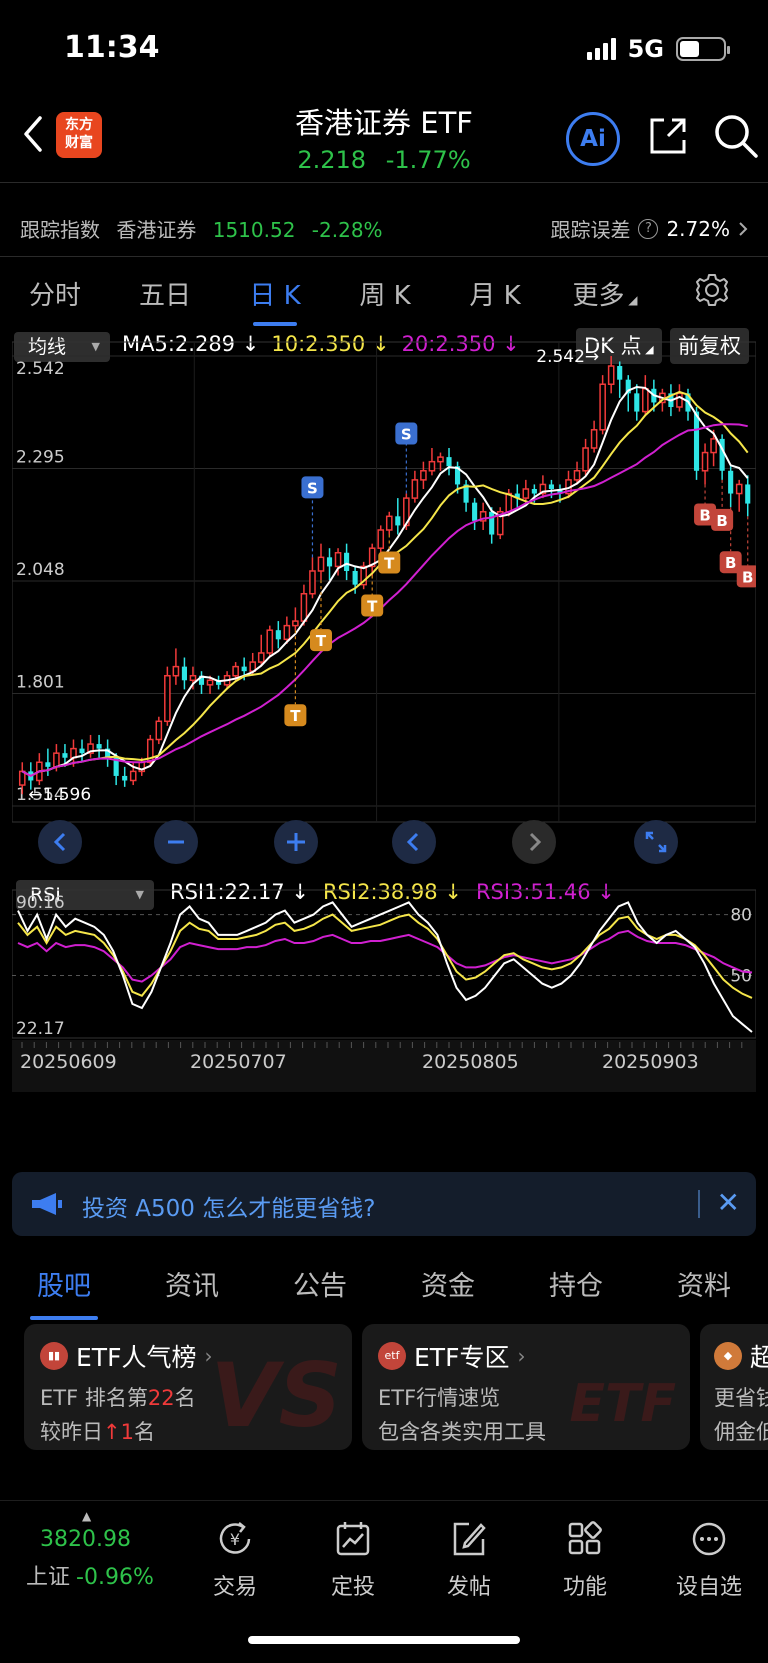  What do you see at coordinates (55, 293) in the screenshot?
I see `tab-intraday: 分时` at bounding box center [55, 293].